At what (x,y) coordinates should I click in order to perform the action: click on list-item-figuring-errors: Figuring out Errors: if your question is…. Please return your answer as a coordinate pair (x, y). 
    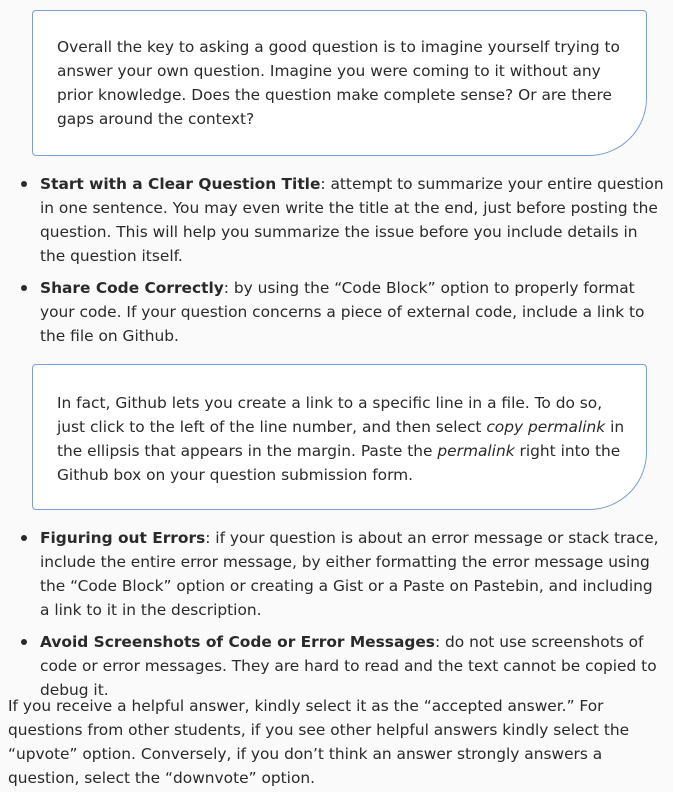
    Looking at the image, I should click on (336, 574).